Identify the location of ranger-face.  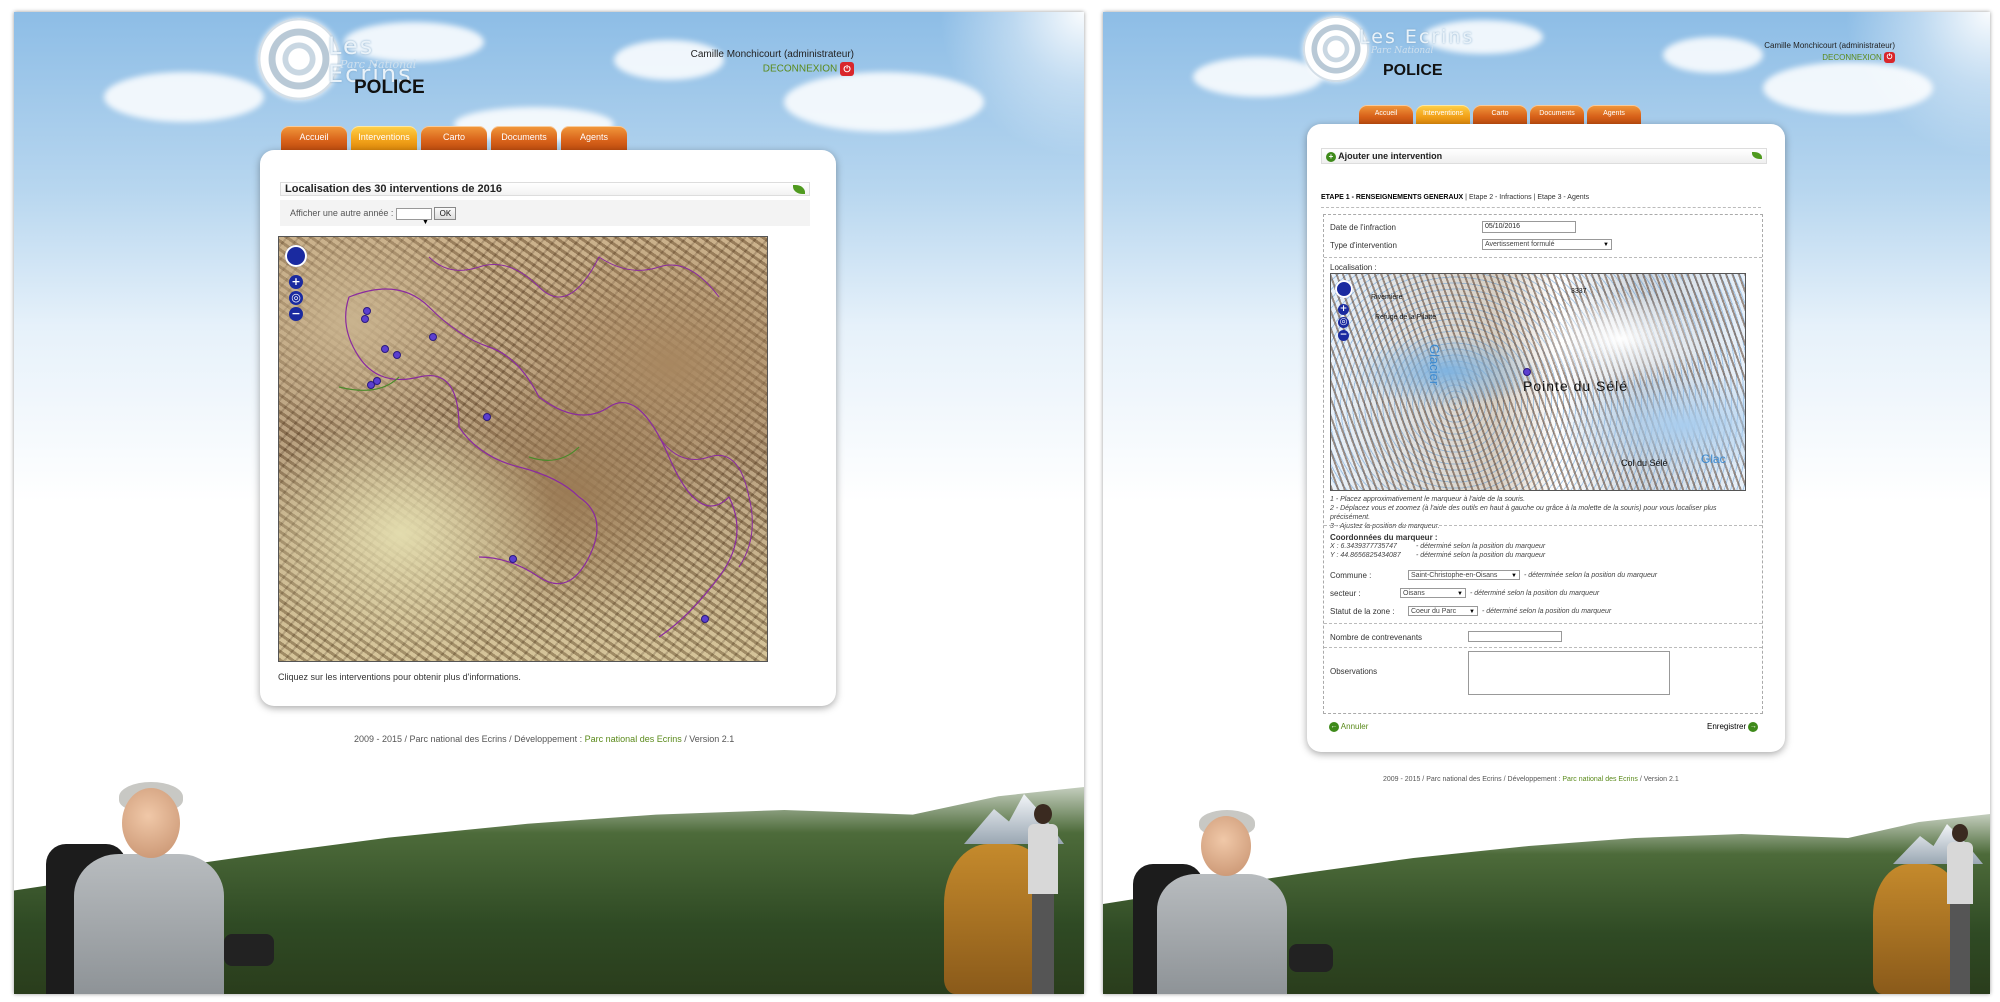
(1226, 846).